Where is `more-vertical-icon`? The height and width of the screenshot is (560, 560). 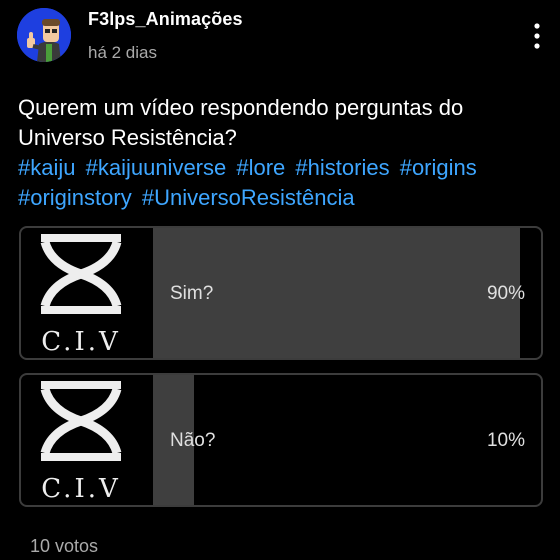
more-vertical-icon is located at coordinates (537, 36).